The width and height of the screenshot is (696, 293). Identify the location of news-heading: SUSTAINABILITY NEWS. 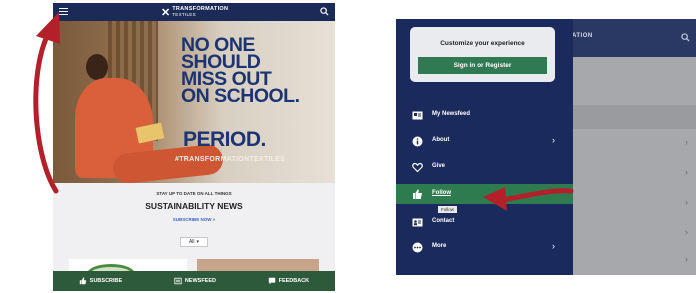
(194, 206).